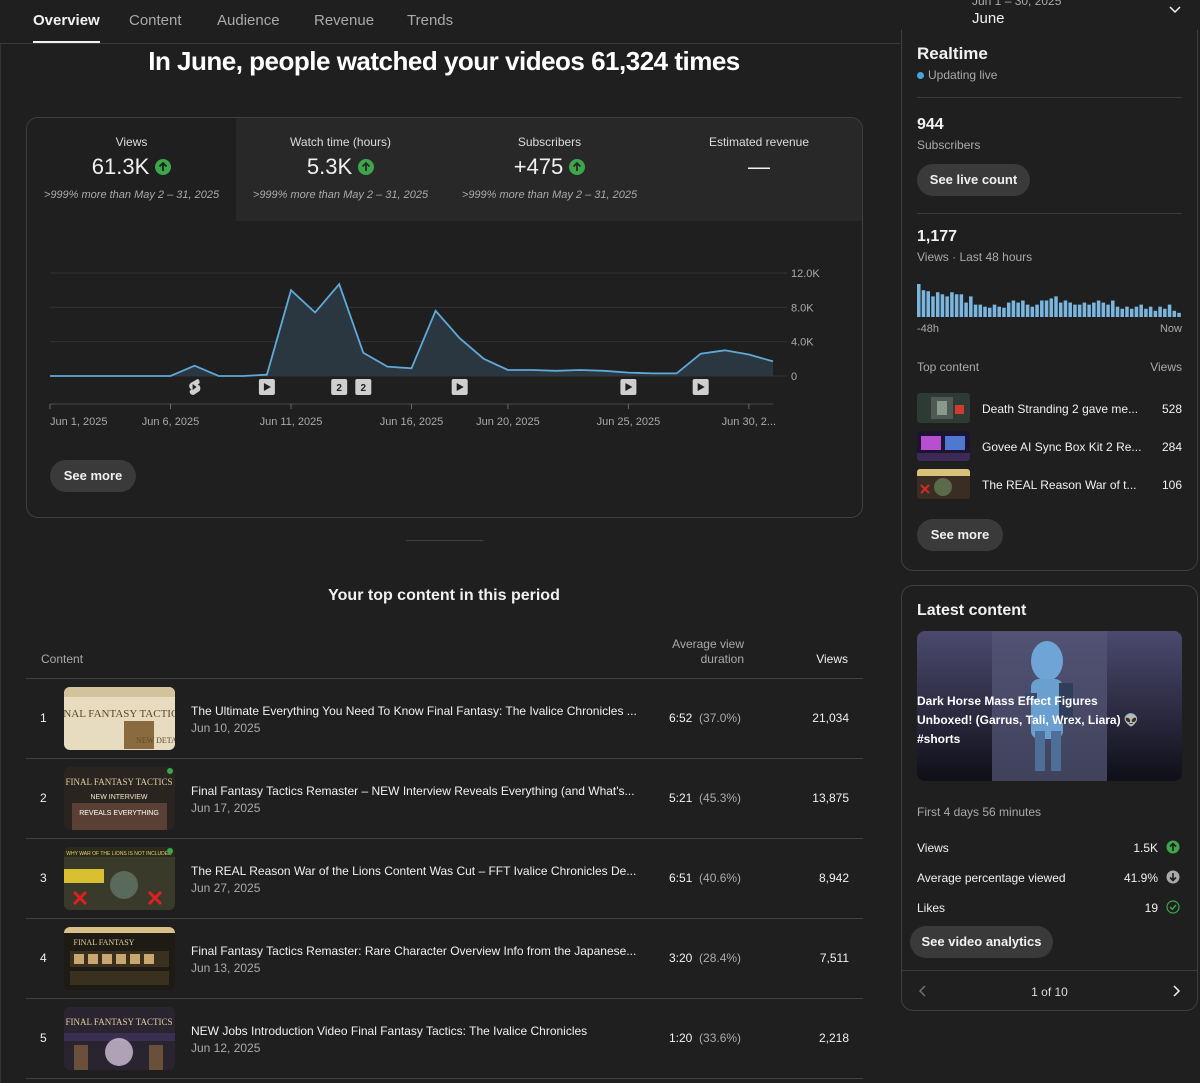 This screenshot has height=1083, width=1200. Describe the element at coordinates (988, 18) in the screenshot. I see `date-month-label: June` at that location.